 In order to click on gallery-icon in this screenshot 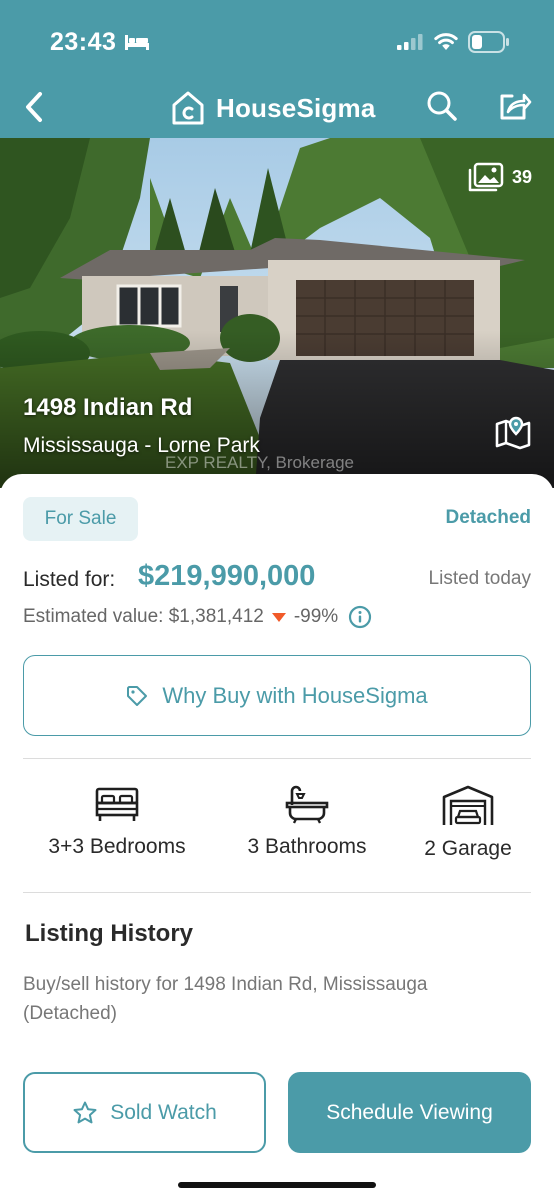, I will do `click(486, 177)`.